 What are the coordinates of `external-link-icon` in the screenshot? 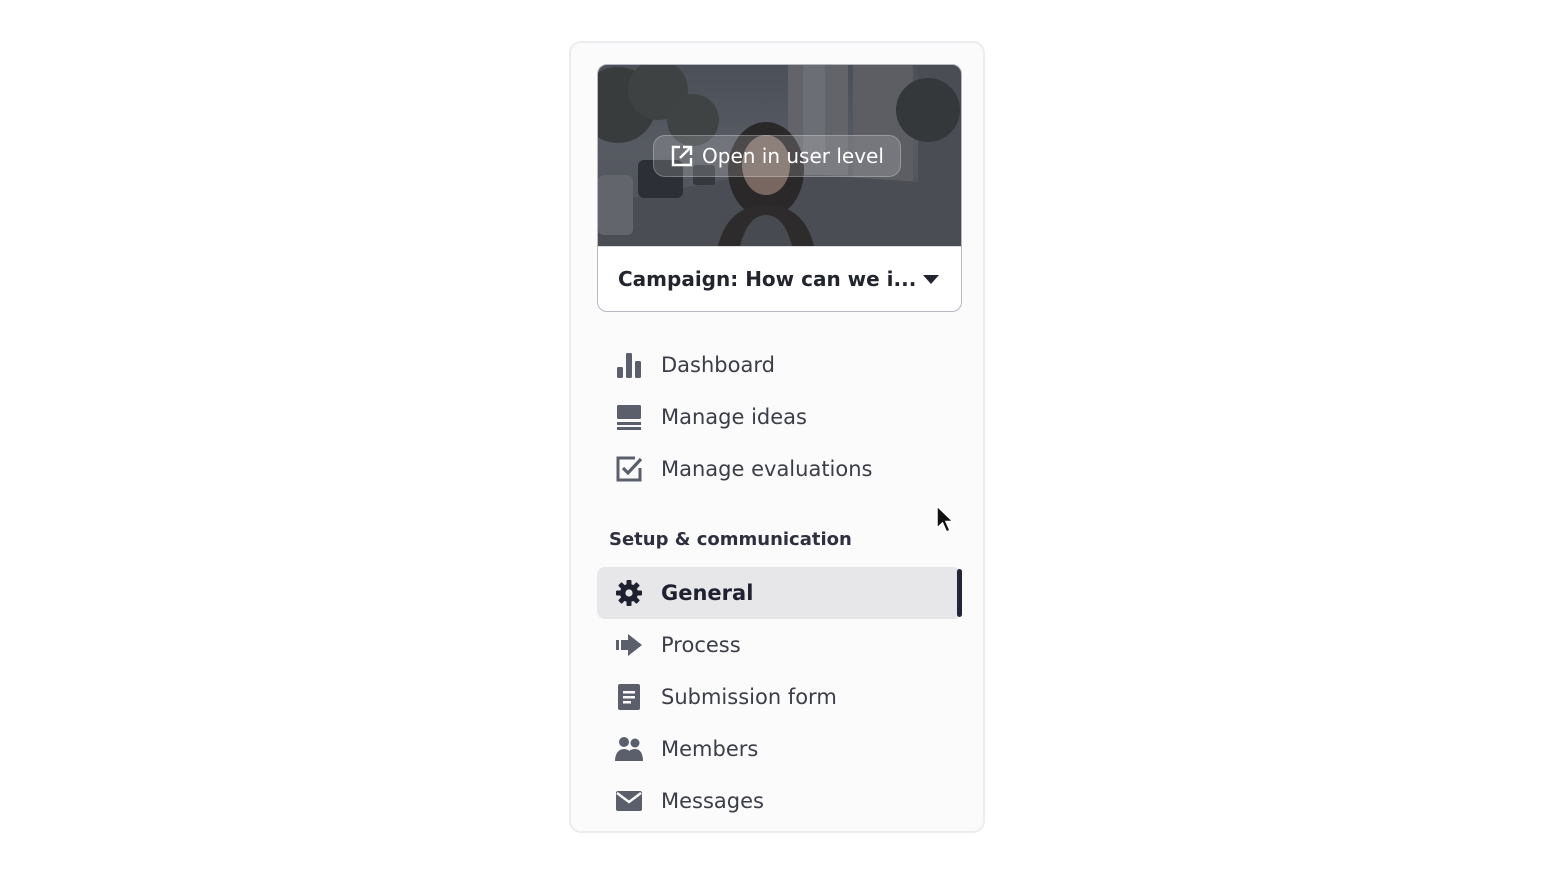 It's located at (682, 156).